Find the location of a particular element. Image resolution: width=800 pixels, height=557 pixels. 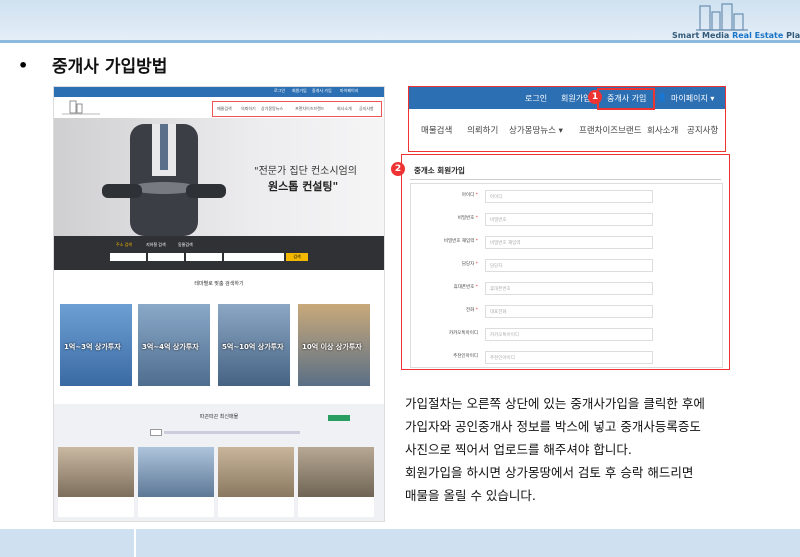

password-input: 비밀번호 is located at coordinates (569, 219).